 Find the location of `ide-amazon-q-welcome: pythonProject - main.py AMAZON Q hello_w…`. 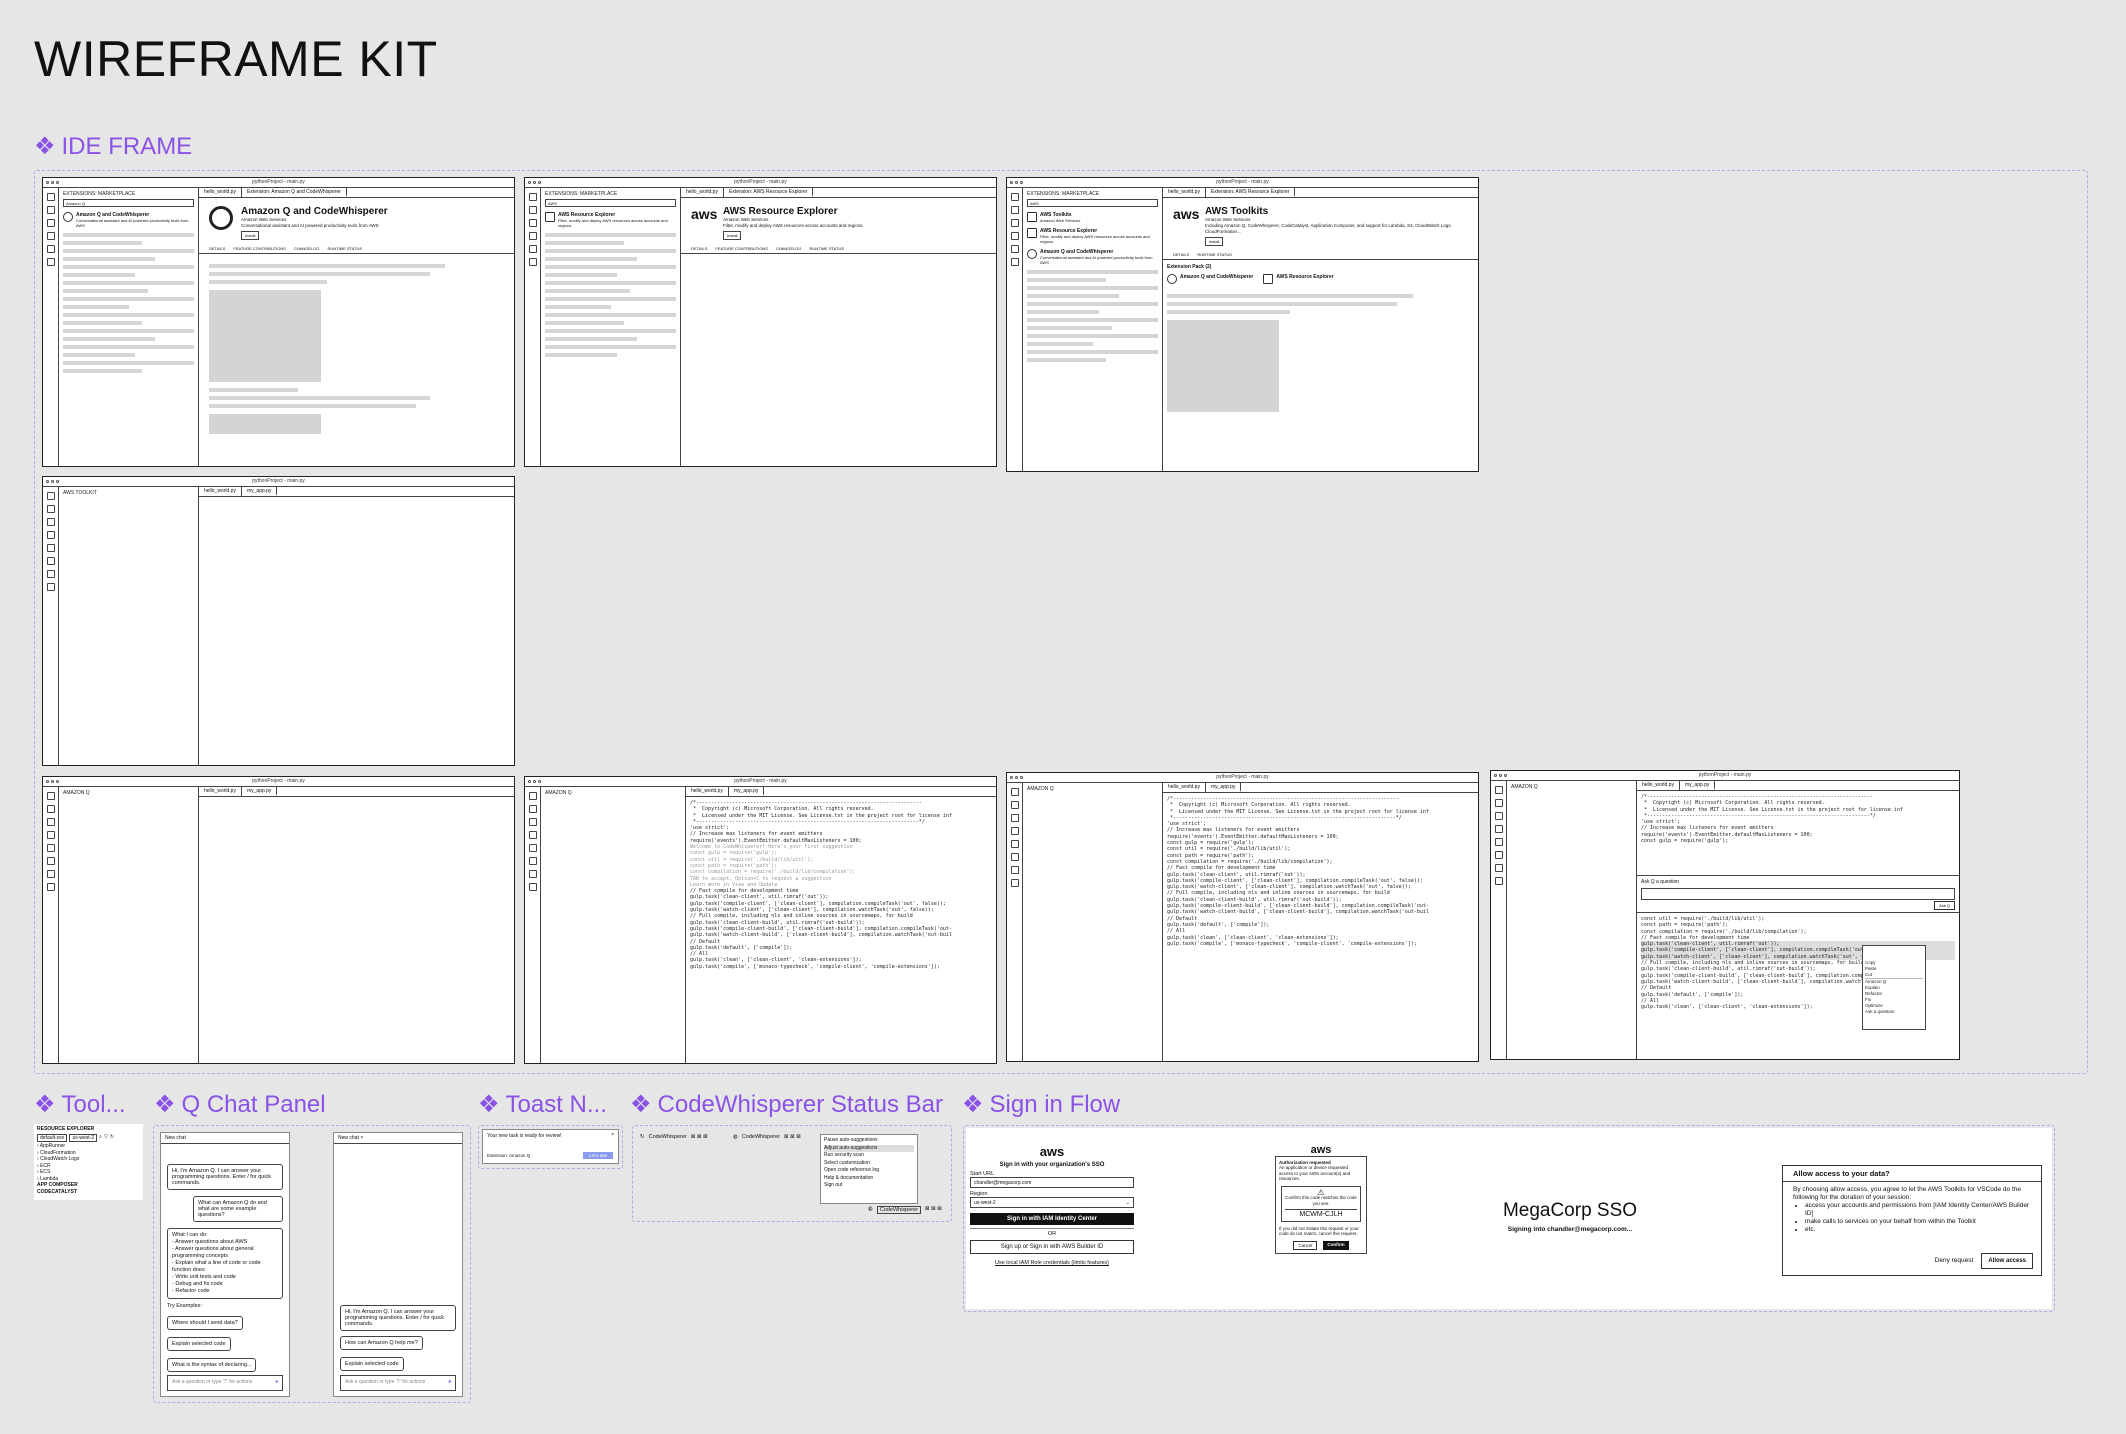

ide-amazon-q-welcome: pythonProject - main.py AMAZON Q hello_w… is located at coordinates (760, 920).